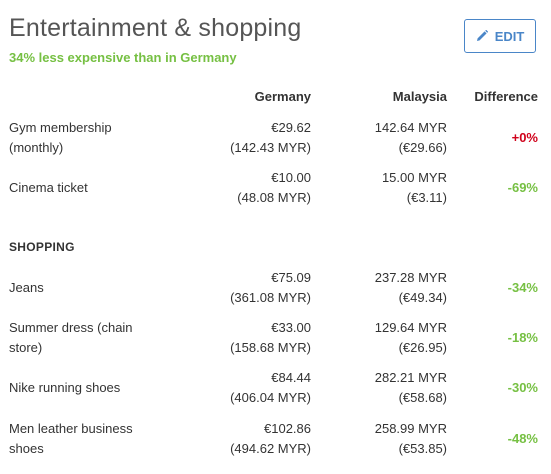  I want to click on germany-price-myr: (158.68 MYR), so click(270, 347).